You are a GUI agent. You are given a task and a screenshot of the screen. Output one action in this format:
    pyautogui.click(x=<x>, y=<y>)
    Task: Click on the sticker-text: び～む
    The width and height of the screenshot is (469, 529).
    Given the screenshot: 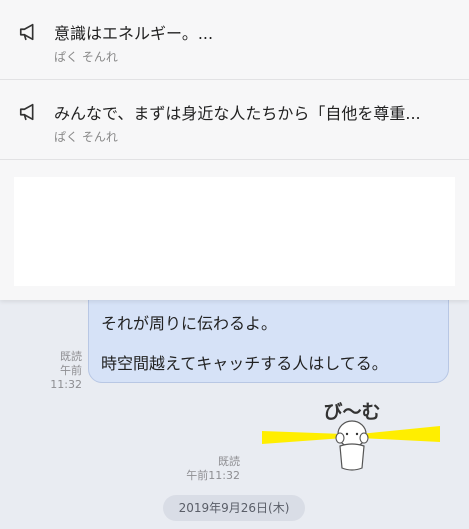 What is the action you would take?
    pyautogui.click(x=351, y=412)
    